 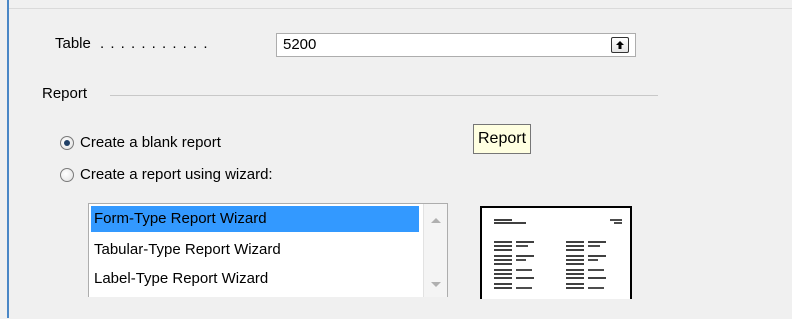 I want to click on up-arrow-icon, so click(x=620, y=45).